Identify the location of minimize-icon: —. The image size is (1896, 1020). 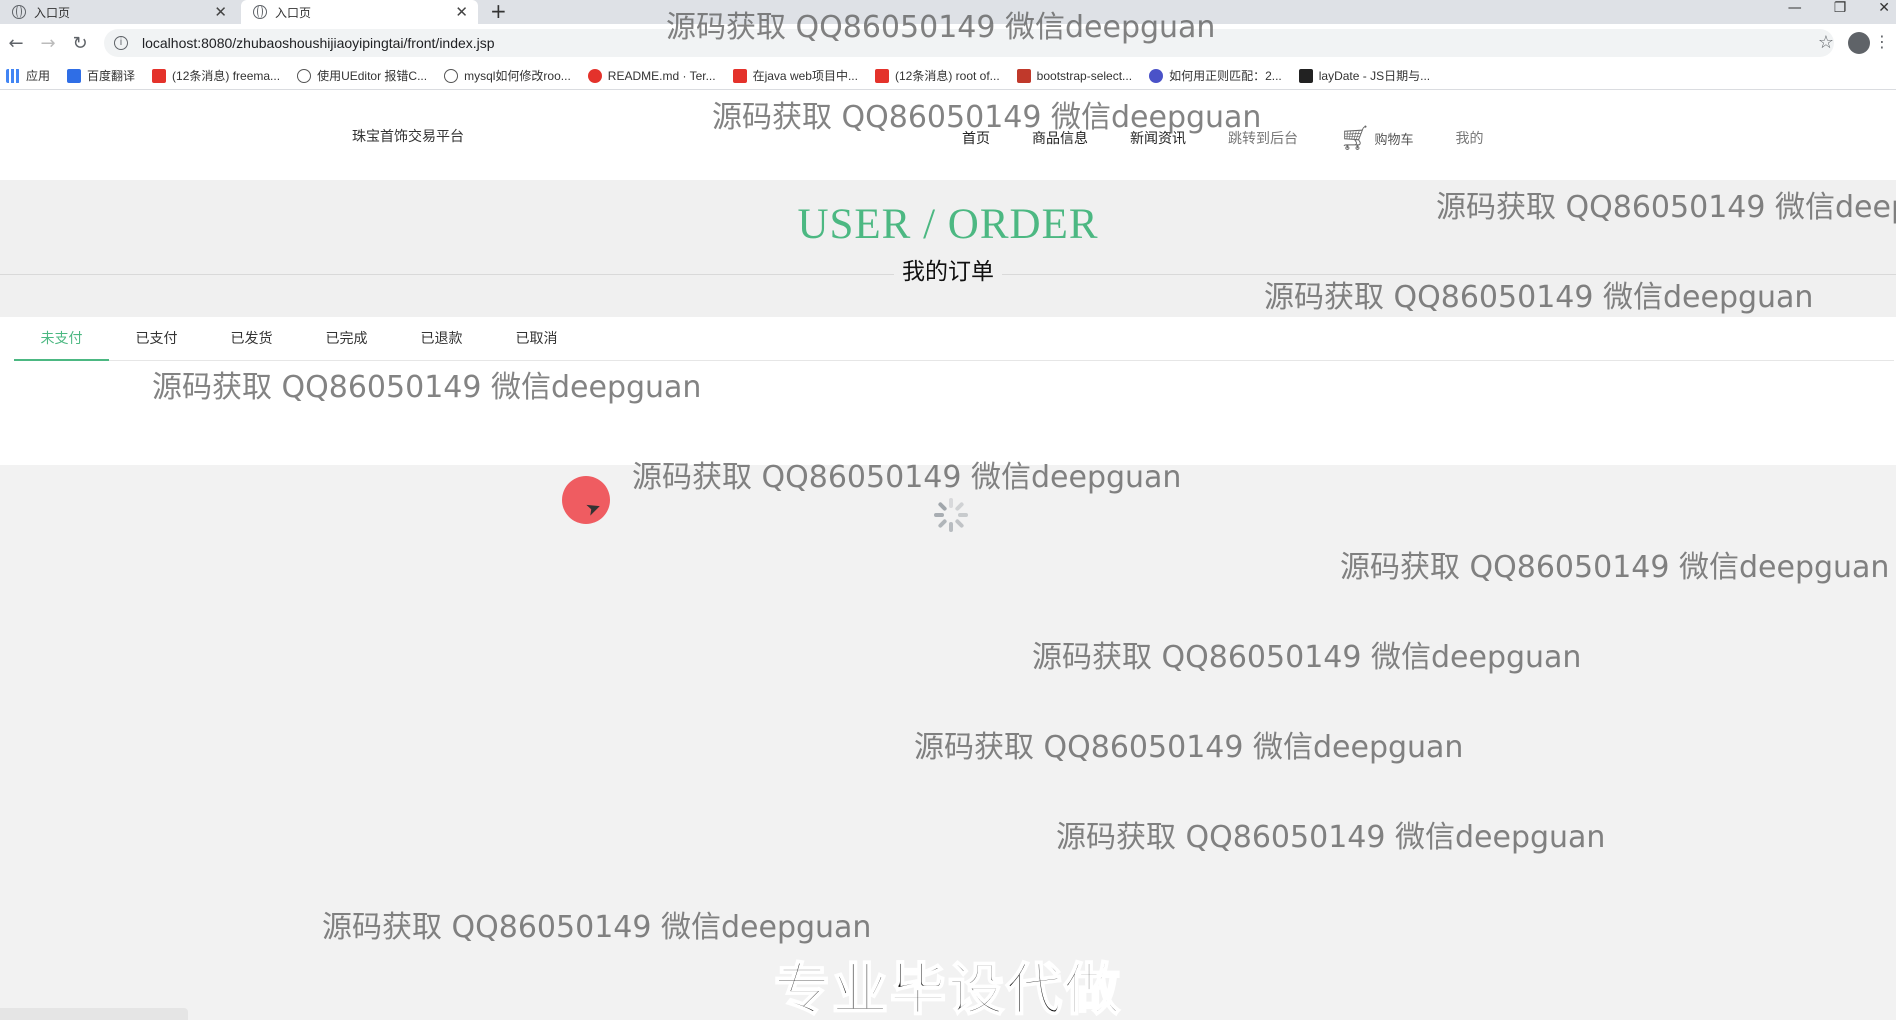
(1795, 8).